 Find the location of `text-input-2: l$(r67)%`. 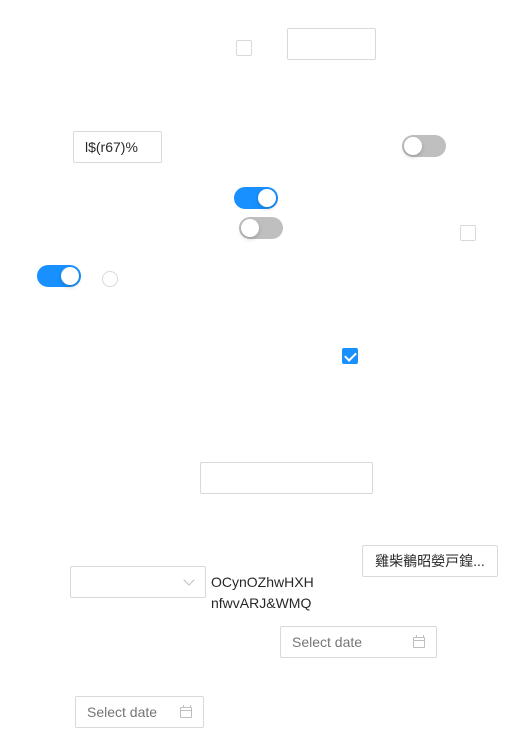

text-input-2: l$(r67)% is located at coordinates (117, 147).